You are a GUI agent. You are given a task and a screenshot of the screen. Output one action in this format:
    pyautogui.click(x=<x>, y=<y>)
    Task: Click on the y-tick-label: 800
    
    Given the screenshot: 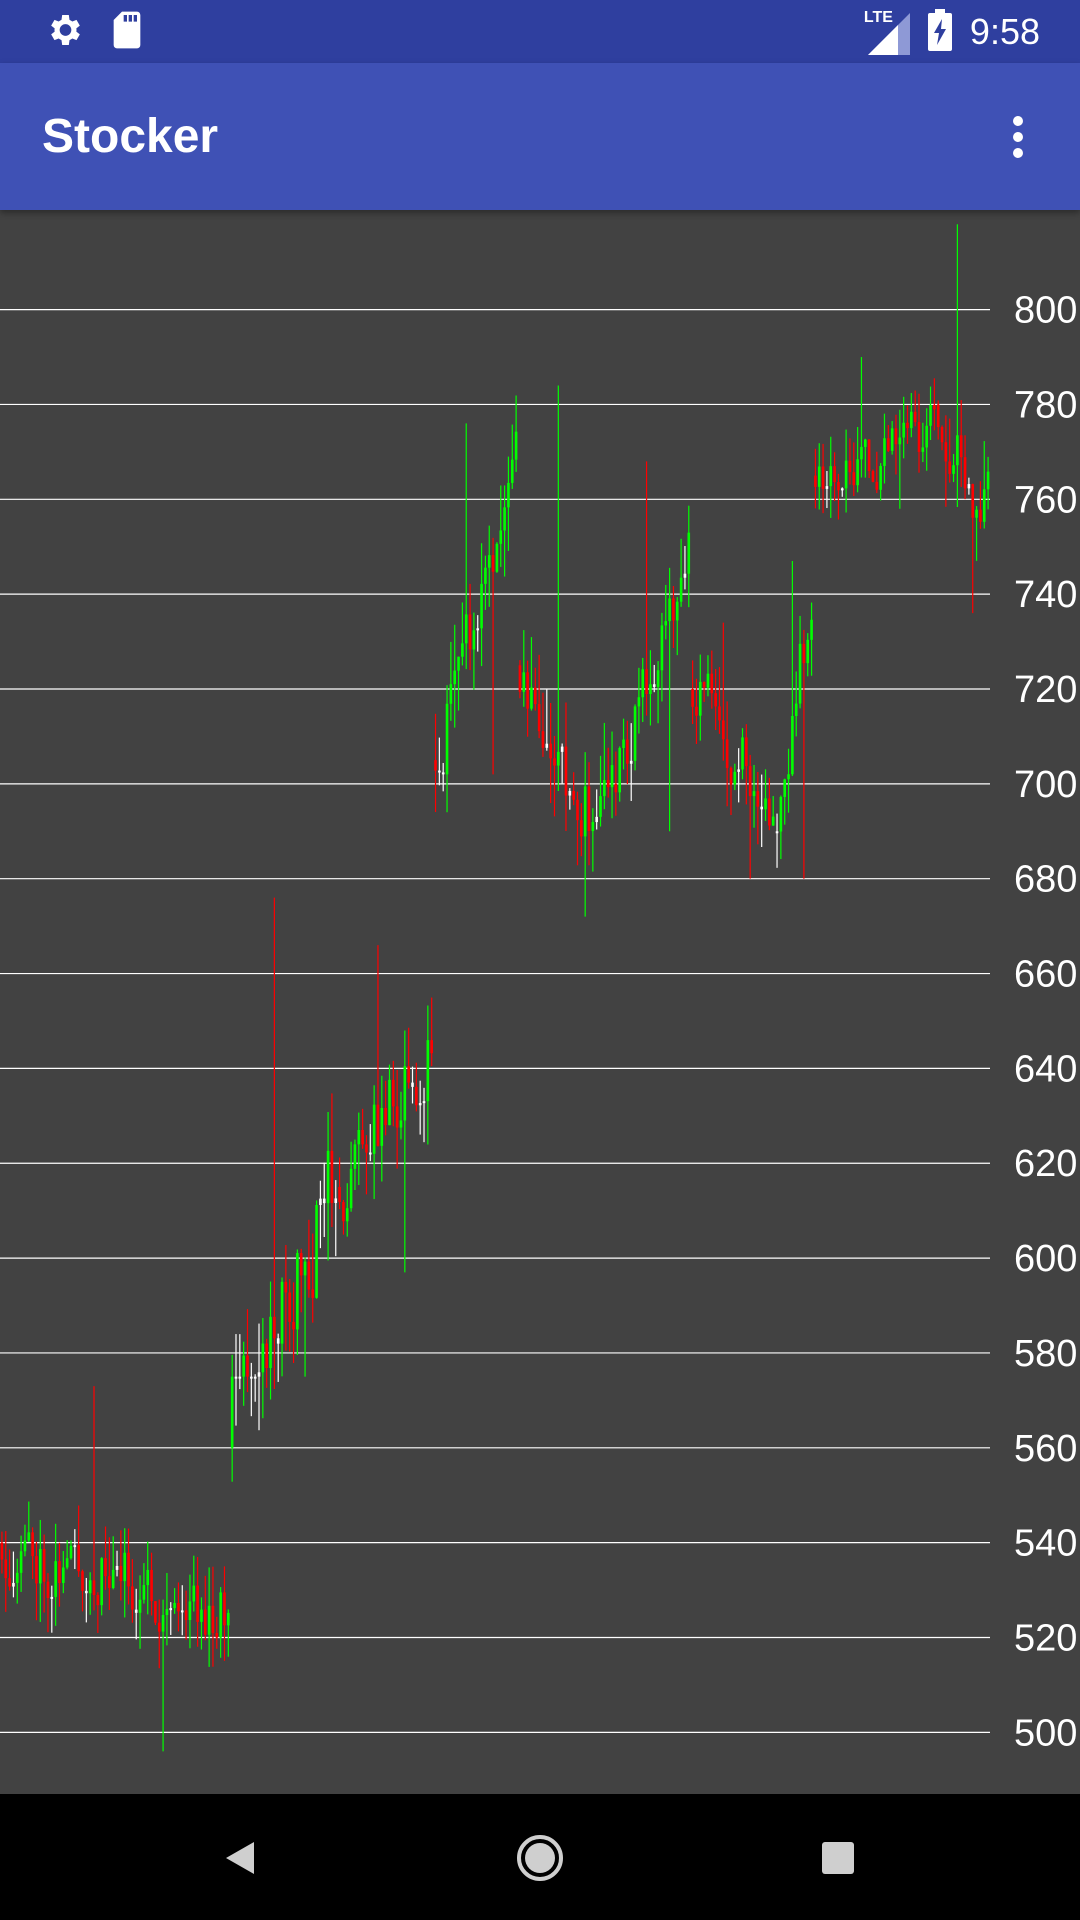 What is the action you would take?
    pyautogui.click(x=1045, y=311)
    